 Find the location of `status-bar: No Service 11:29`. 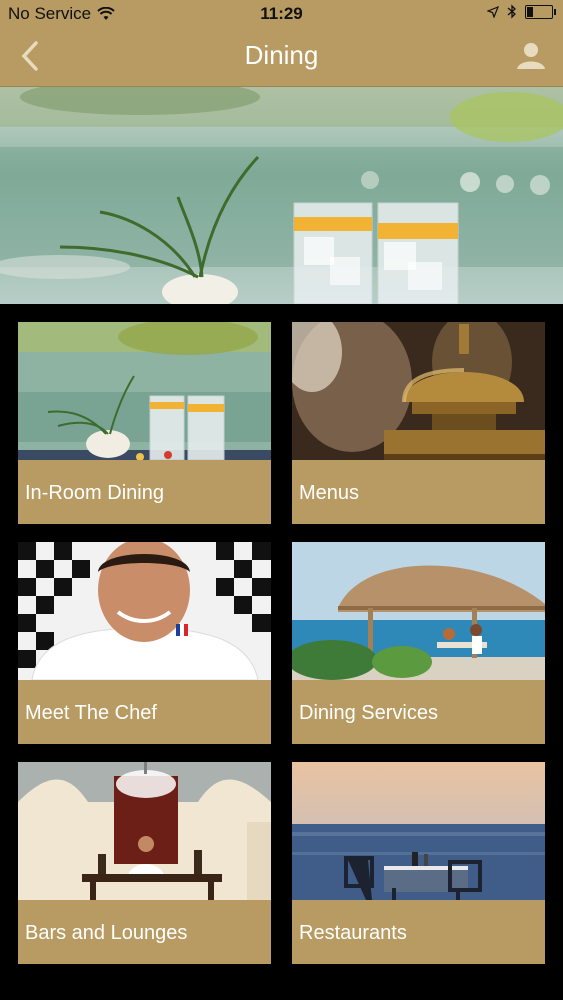

status-bar: No Service 11:29 is located at coordinates (281, 14).